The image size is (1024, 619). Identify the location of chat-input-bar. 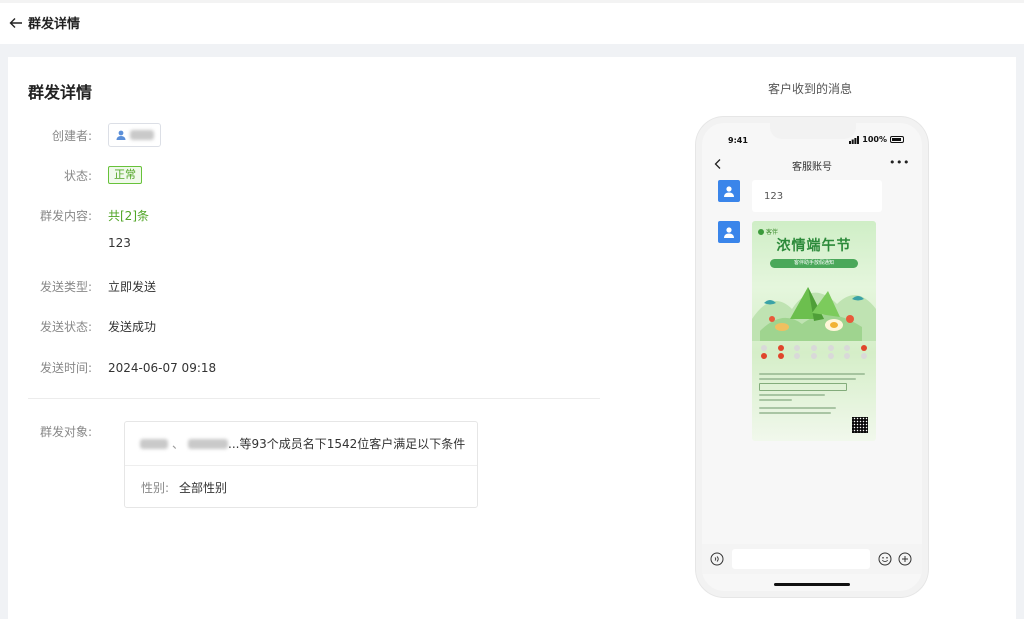
(812, 559).